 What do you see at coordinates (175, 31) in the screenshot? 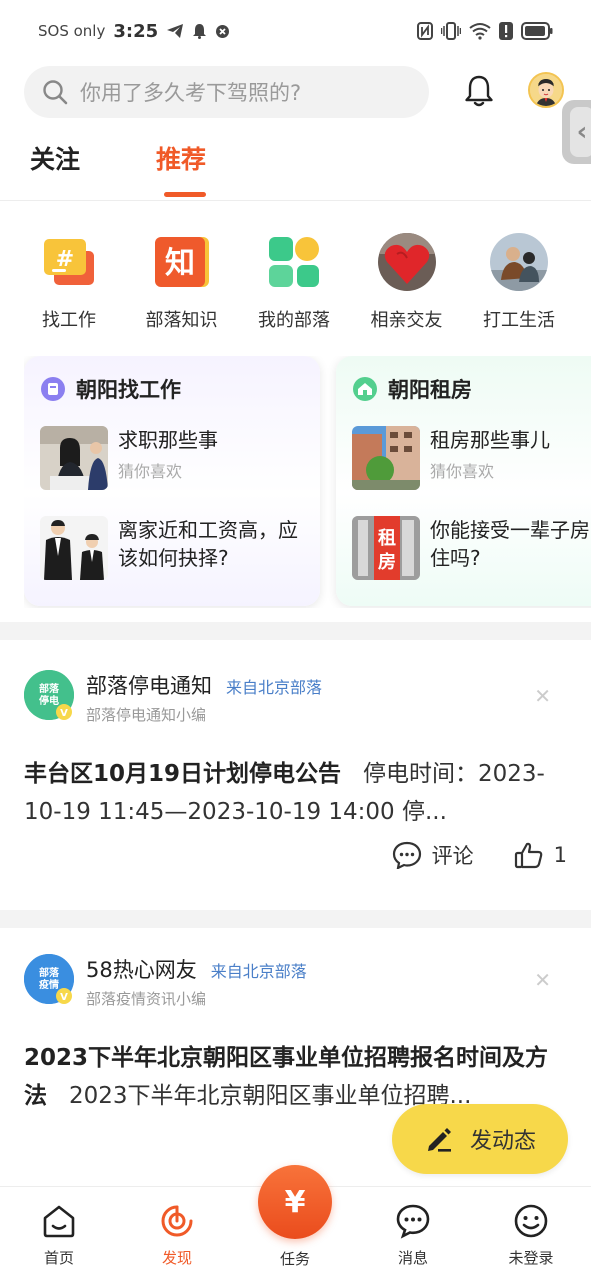
I see `telegram-icon` at bounding box center [175, 31].